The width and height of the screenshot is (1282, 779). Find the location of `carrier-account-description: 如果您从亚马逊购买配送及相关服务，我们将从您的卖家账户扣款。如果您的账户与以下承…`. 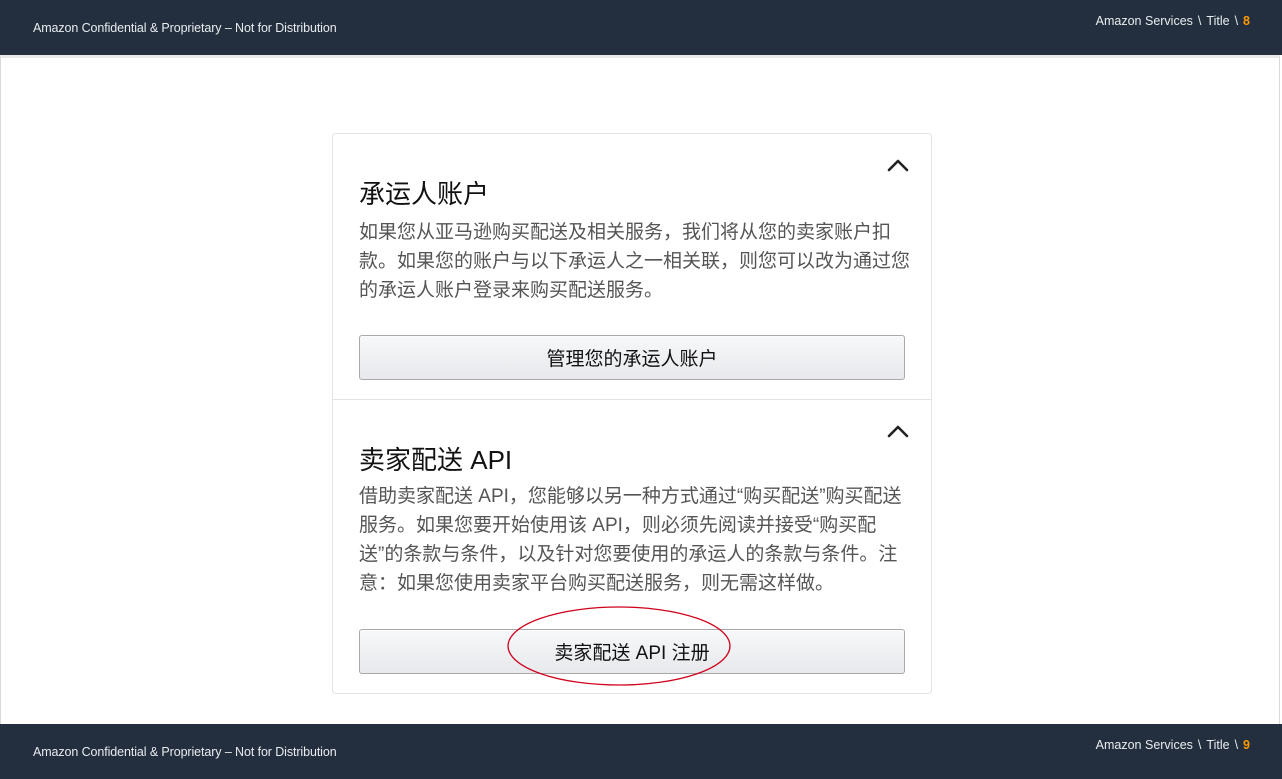

carrier-account-description: 如果您从亚马逊购买配送及相关服务，我们将从您的卖家账户扣款。如果您的账户与以下承… is located at coordinates (635, 261).